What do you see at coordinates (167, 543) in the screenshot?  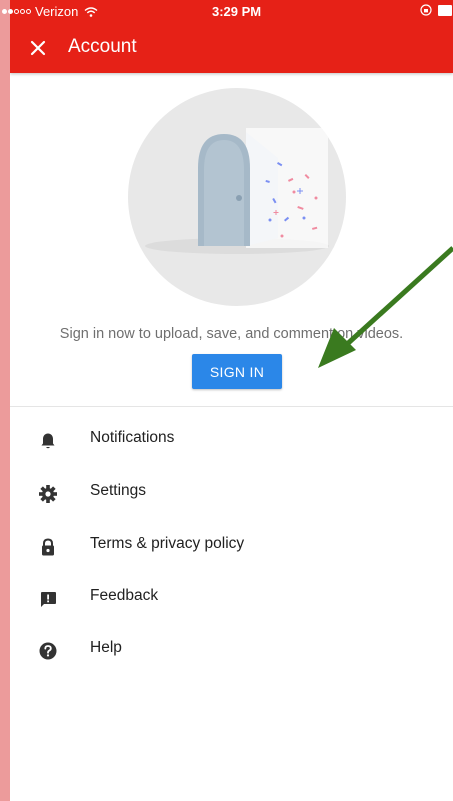 I see `menu-item-label: Terms & privacy policy` at bounding box center [167, 543].